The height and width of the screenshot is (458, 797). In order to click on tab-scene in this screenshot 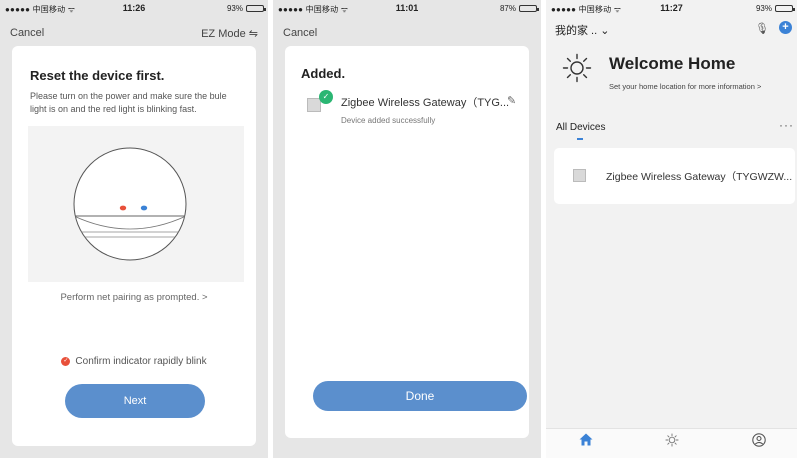, I will do `click(672, 441)`.